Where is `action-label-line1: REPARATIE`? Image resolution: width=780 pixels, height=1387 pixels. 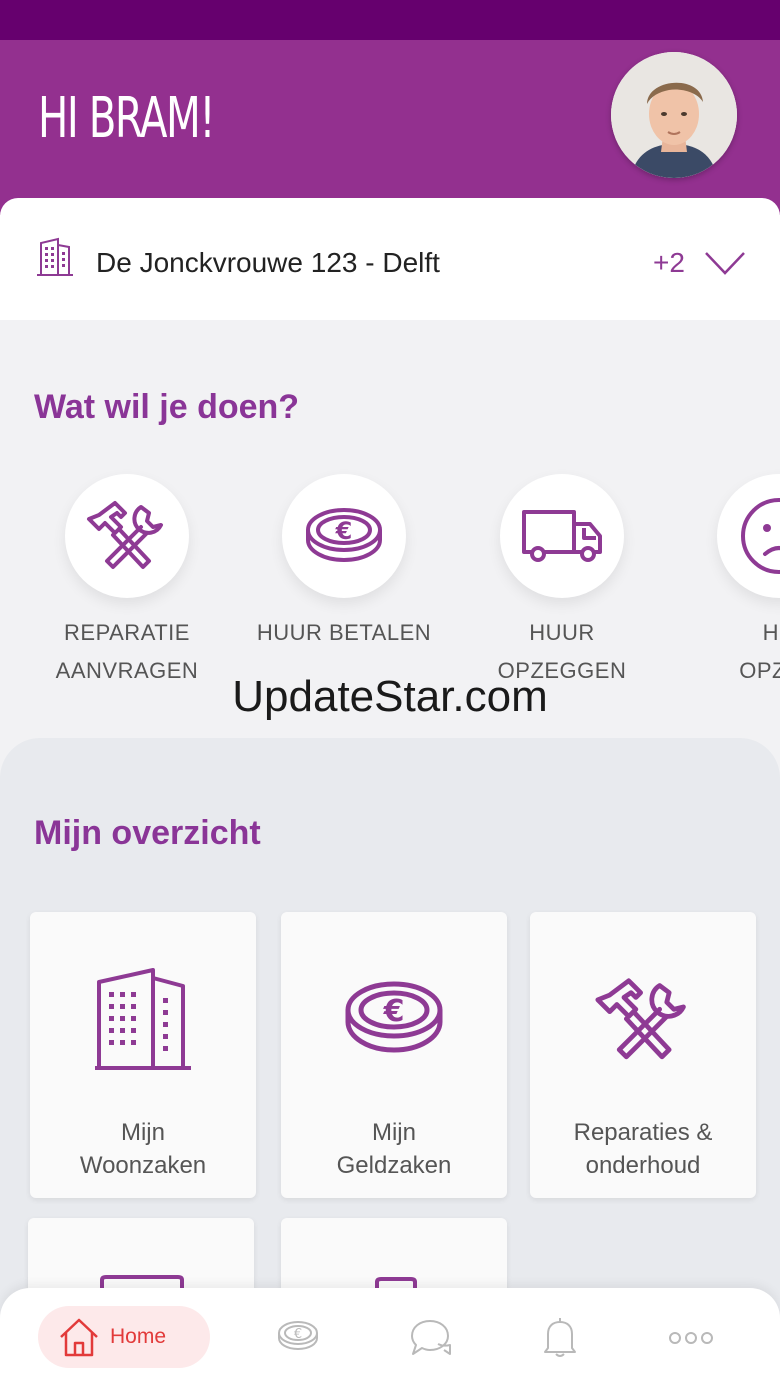 action-label-line1: REPARATIE is located at coordinates (127, 632).